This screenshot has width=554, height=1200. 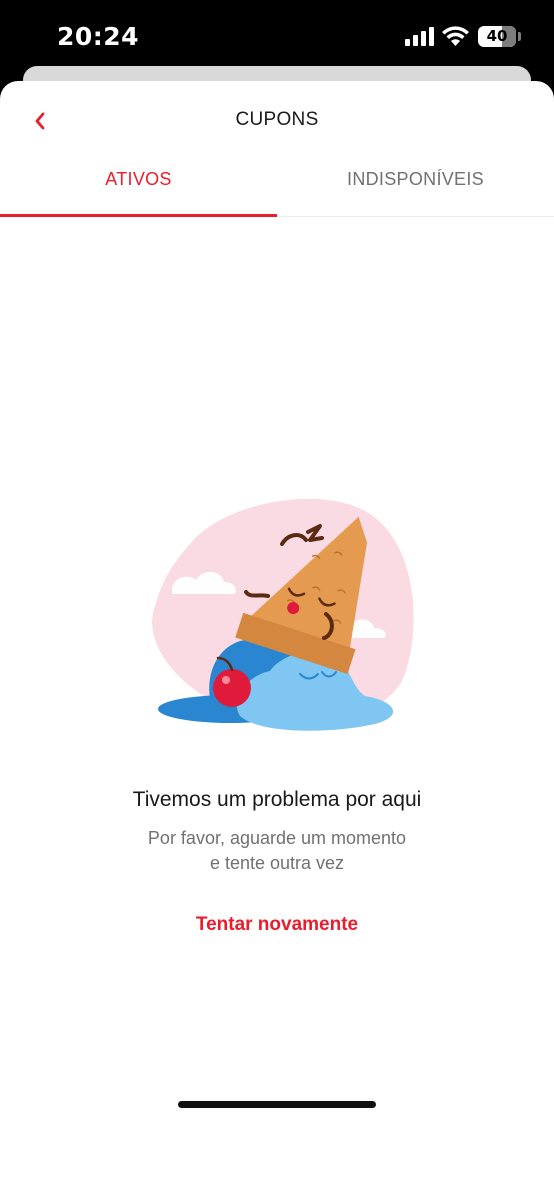 I want to click on cellular-signal-icon, so click(x=420, y=36).